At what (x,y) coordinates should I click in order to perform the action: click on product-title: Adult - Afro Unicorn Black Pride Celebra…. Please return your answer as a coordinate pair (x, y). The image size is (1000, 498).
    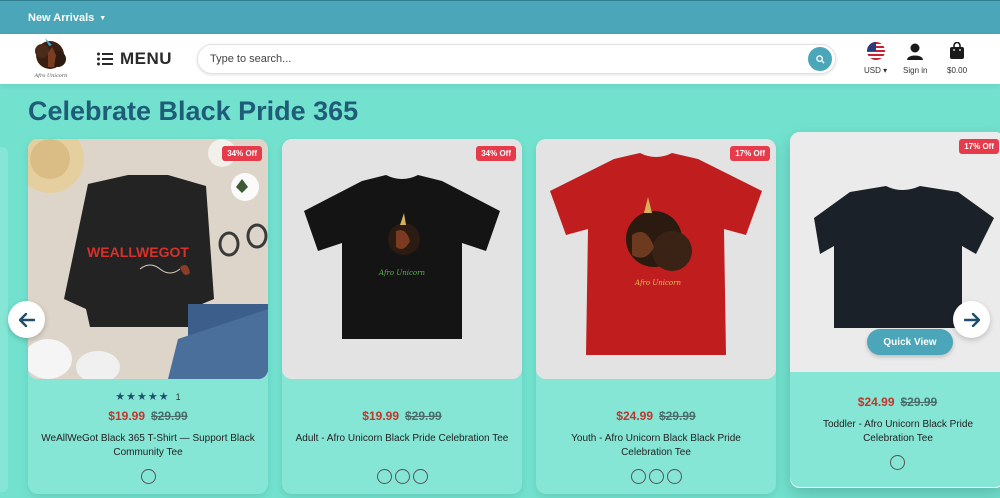
    Looking at the image, I should click on (402, 439).